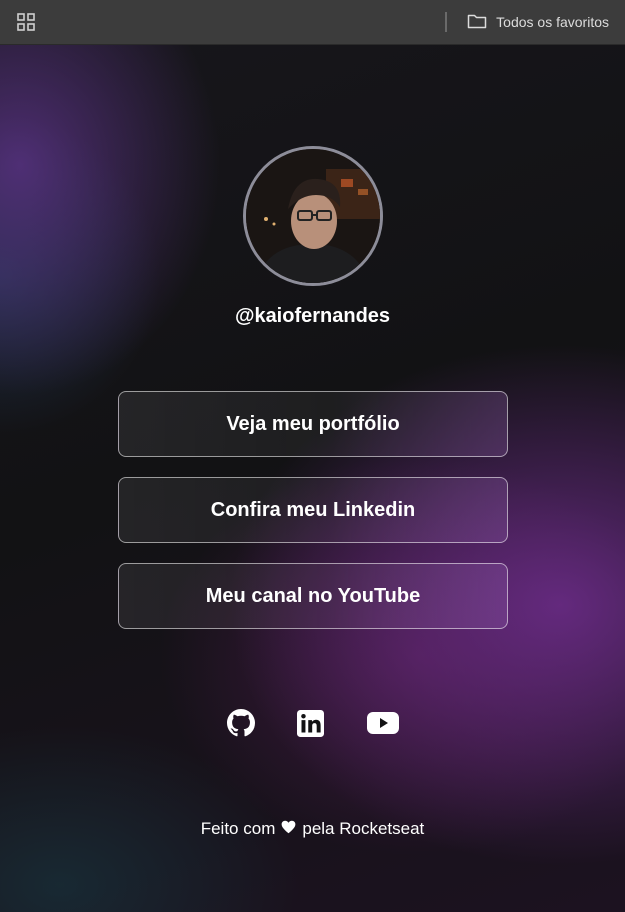 Image resolution: width=625 pixels, height=912 pixels. I want to click on footer-suffix: pela Rocketseat, so click(363, 828).